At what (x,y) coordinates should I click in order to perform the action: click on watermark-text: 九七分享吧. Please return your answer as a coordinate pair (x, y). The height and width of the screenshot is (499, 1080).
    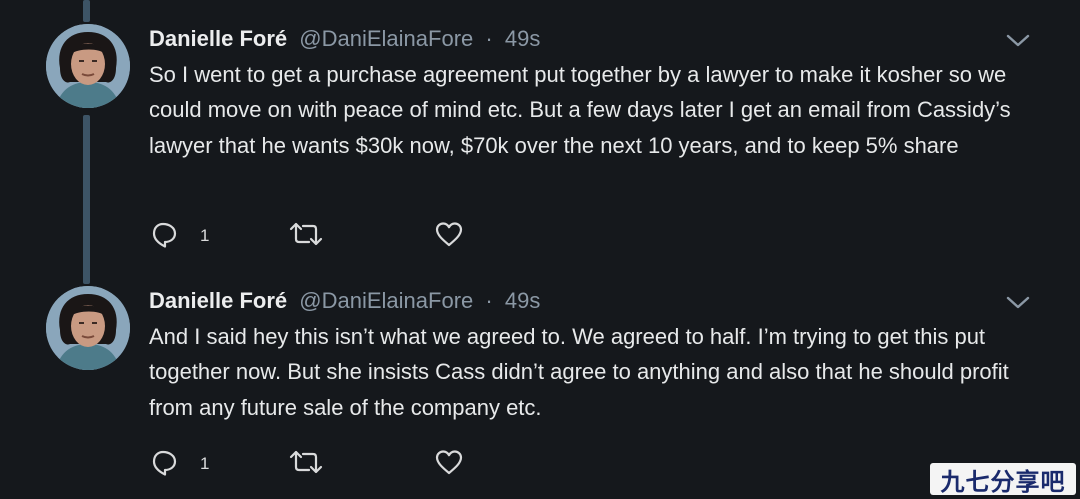
    Looking at the image, I should click on (1003, 481).